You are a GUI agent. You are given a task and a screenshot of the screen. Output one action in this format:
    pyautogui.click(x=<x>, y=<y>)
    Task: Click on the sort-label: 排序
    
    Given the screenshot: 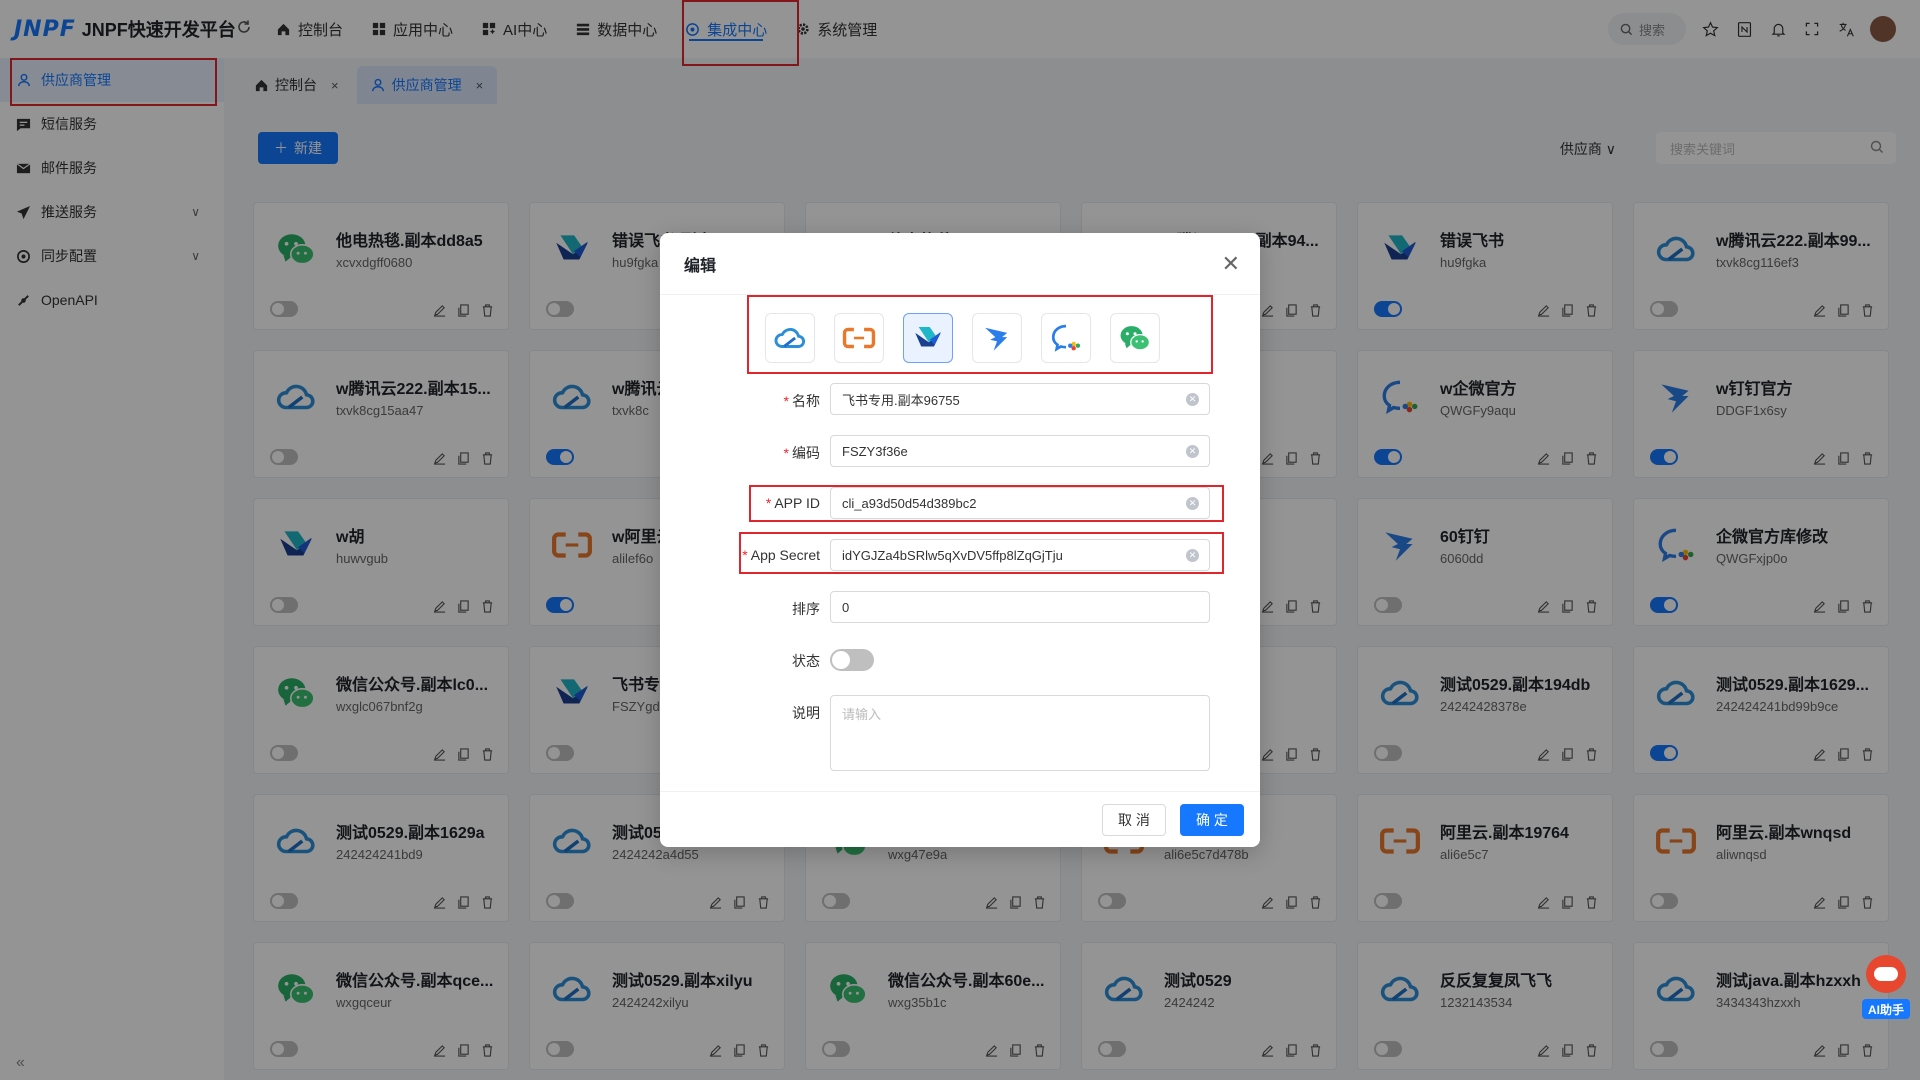 What is the action you would take?
    pyautogui.click(x=806, y=609)
    